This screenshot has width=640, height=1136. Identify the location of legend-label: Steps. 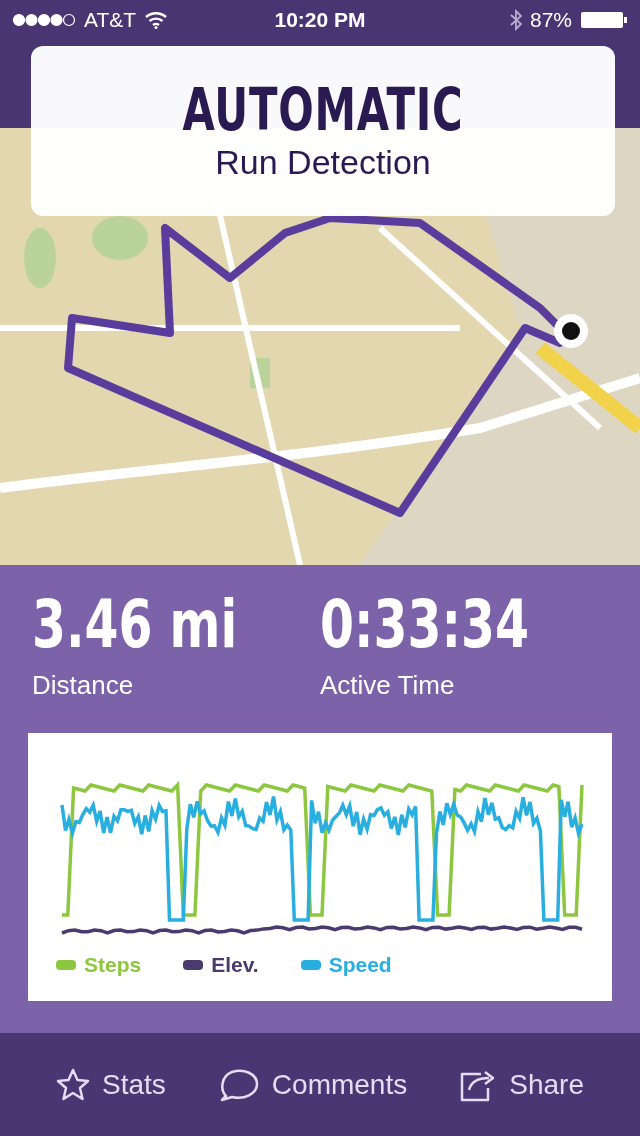
(113, 965).